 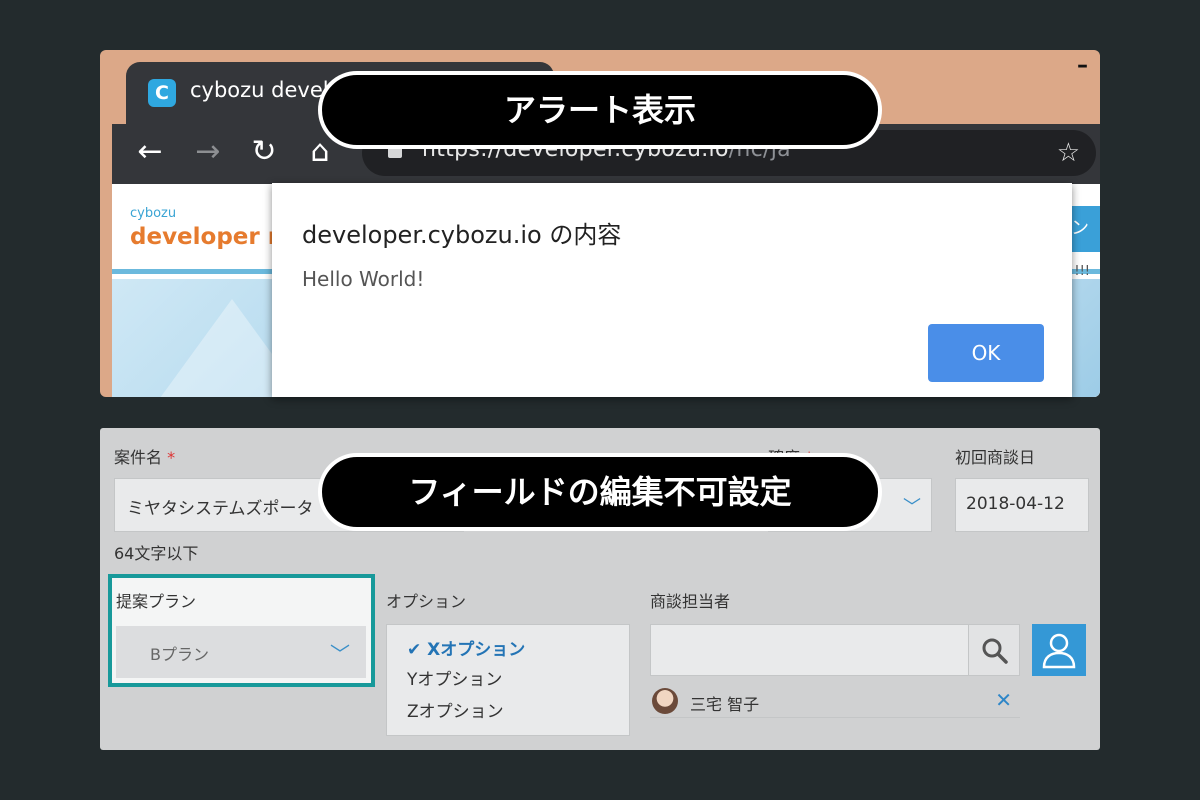 I want to click on case-name-label: 案件名 *, so click(x=144, y=456).